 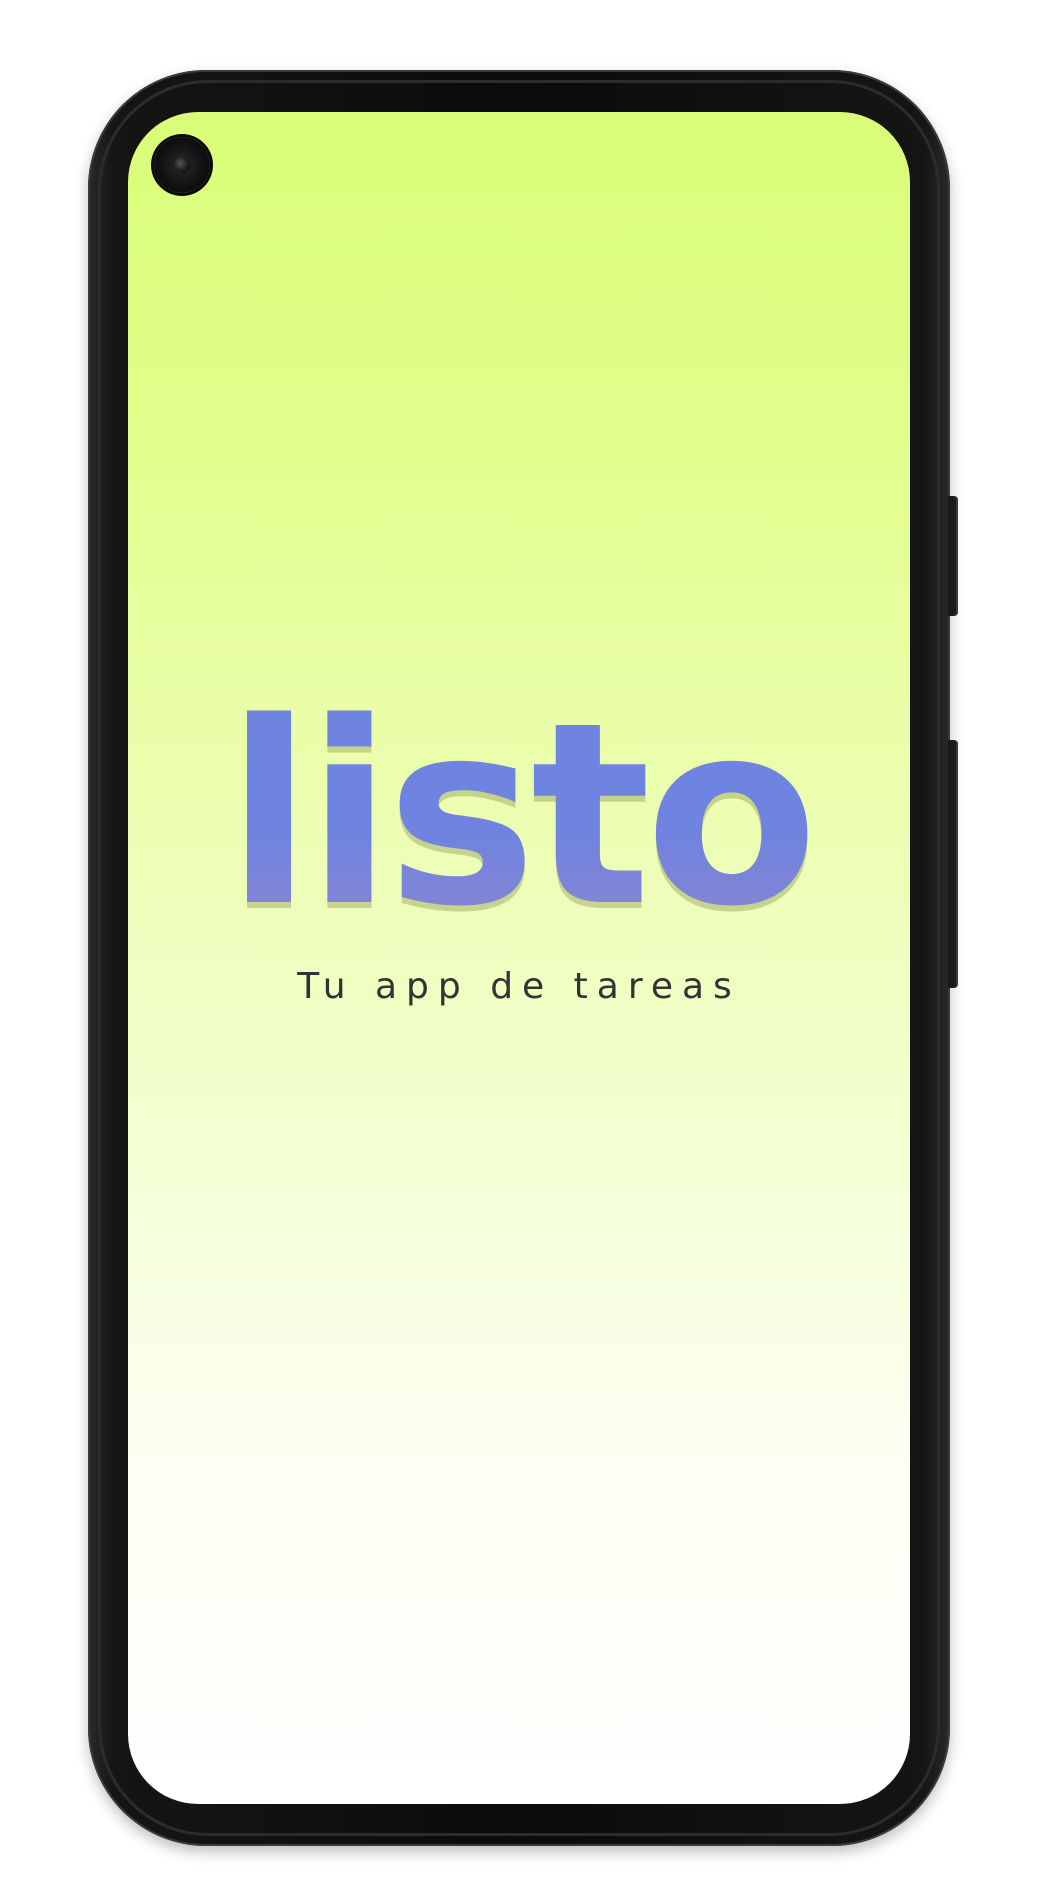 I want to click on front-camera-icon, so click(x=182, y=165).